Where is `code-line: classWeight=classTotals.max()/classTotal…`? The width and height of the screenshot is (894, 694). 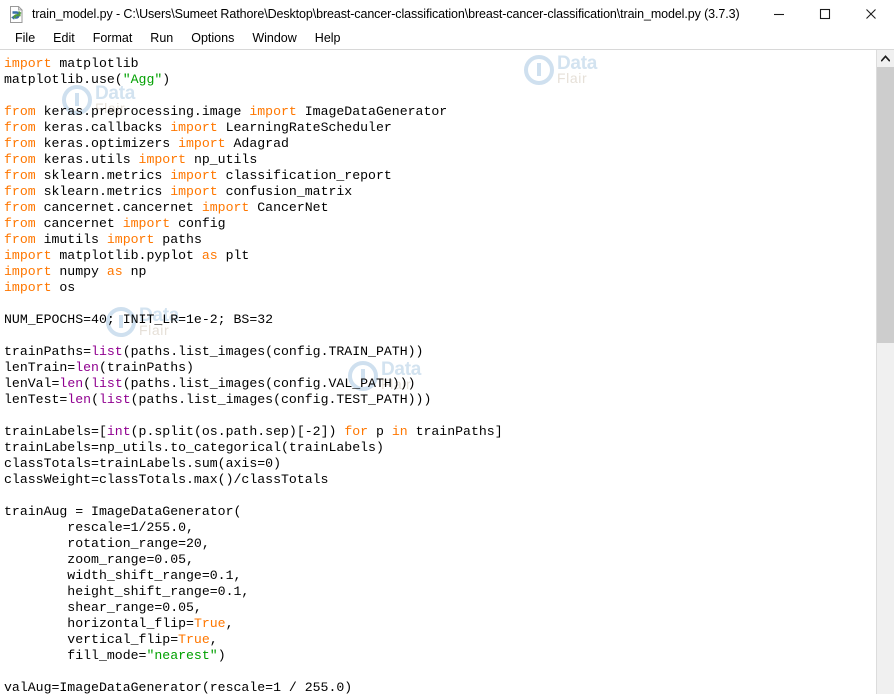 code-line: classWeight=classTotals.max()/classTotal… is located at coordinates (166, 479).